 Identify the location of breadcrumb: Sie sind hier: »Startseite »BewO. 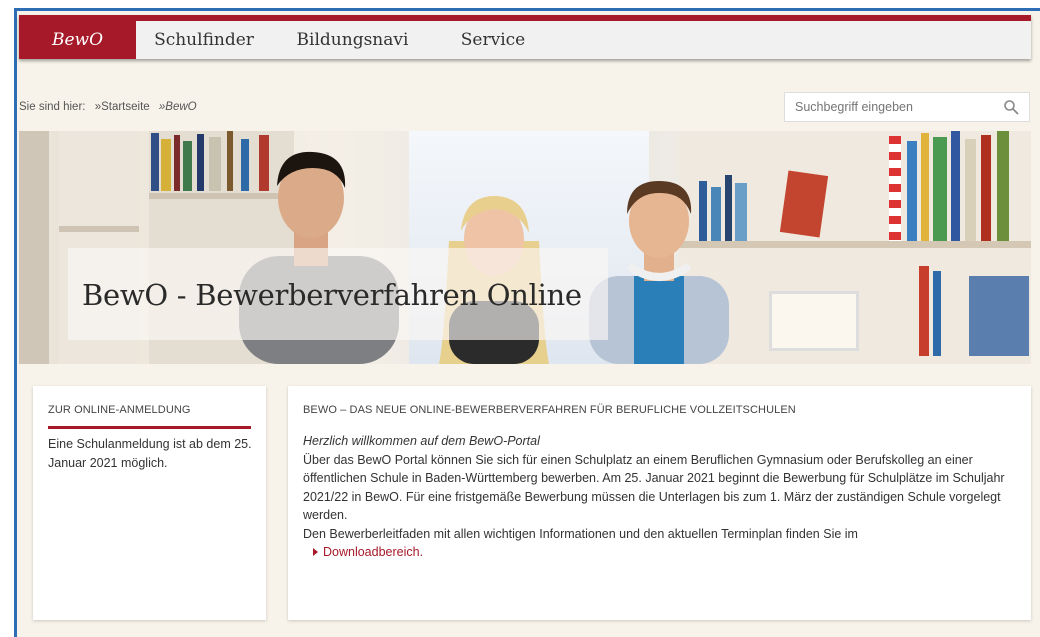
(111, 107).